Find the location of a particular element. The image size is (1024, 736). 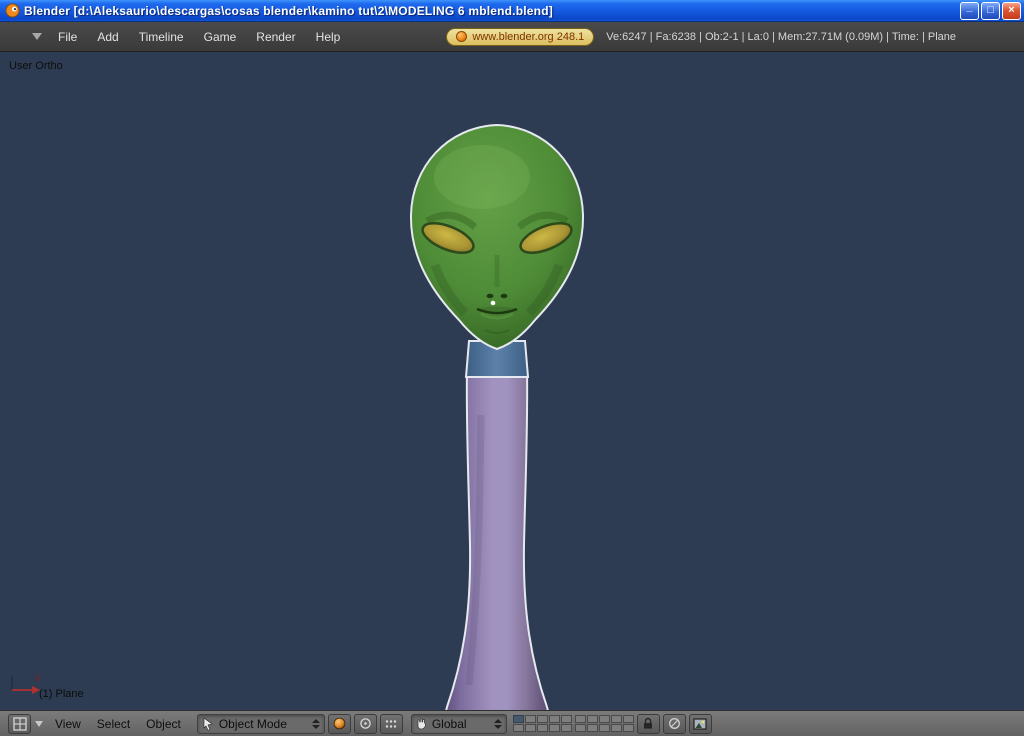

menu-render: Render is located at coordinates (275, 37).